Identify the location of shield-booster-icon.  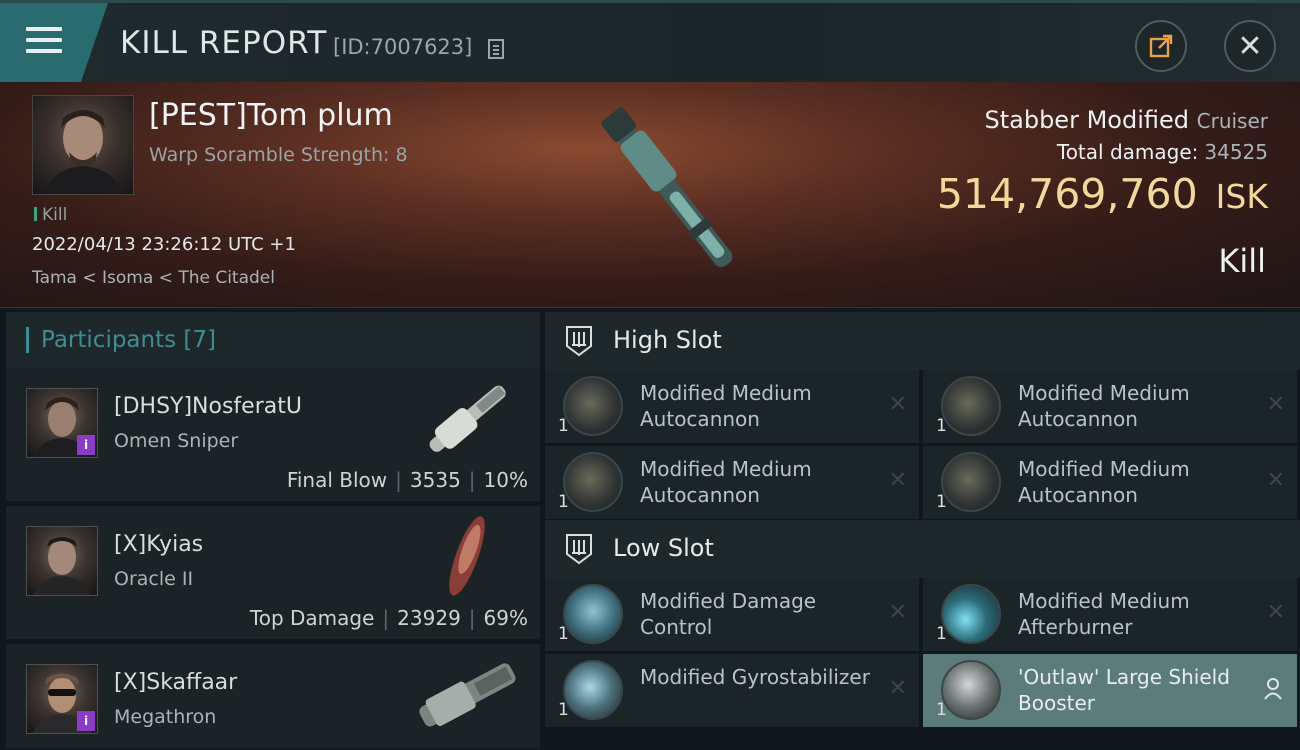
(971, 690).